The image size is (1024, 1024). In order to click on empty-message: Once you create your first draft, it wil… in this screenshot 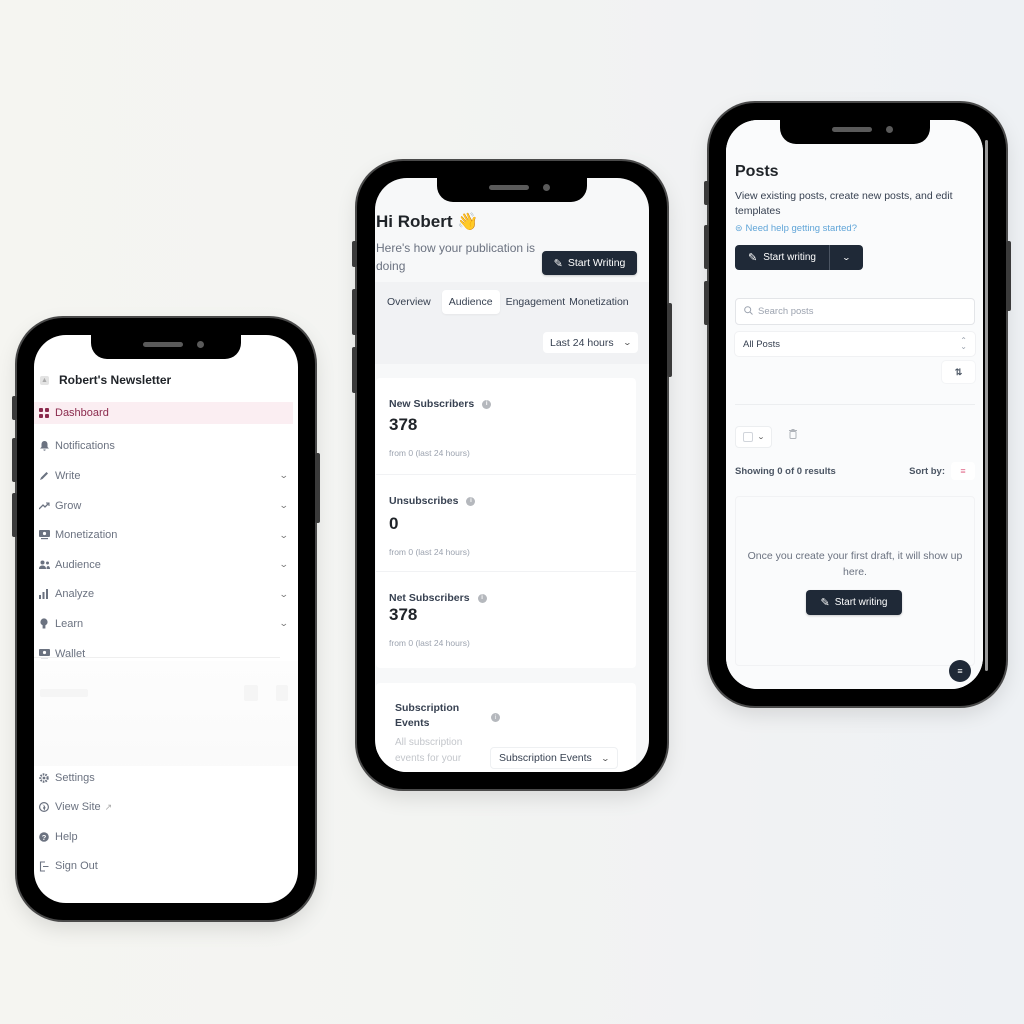, I will do `click(855, 564)`.